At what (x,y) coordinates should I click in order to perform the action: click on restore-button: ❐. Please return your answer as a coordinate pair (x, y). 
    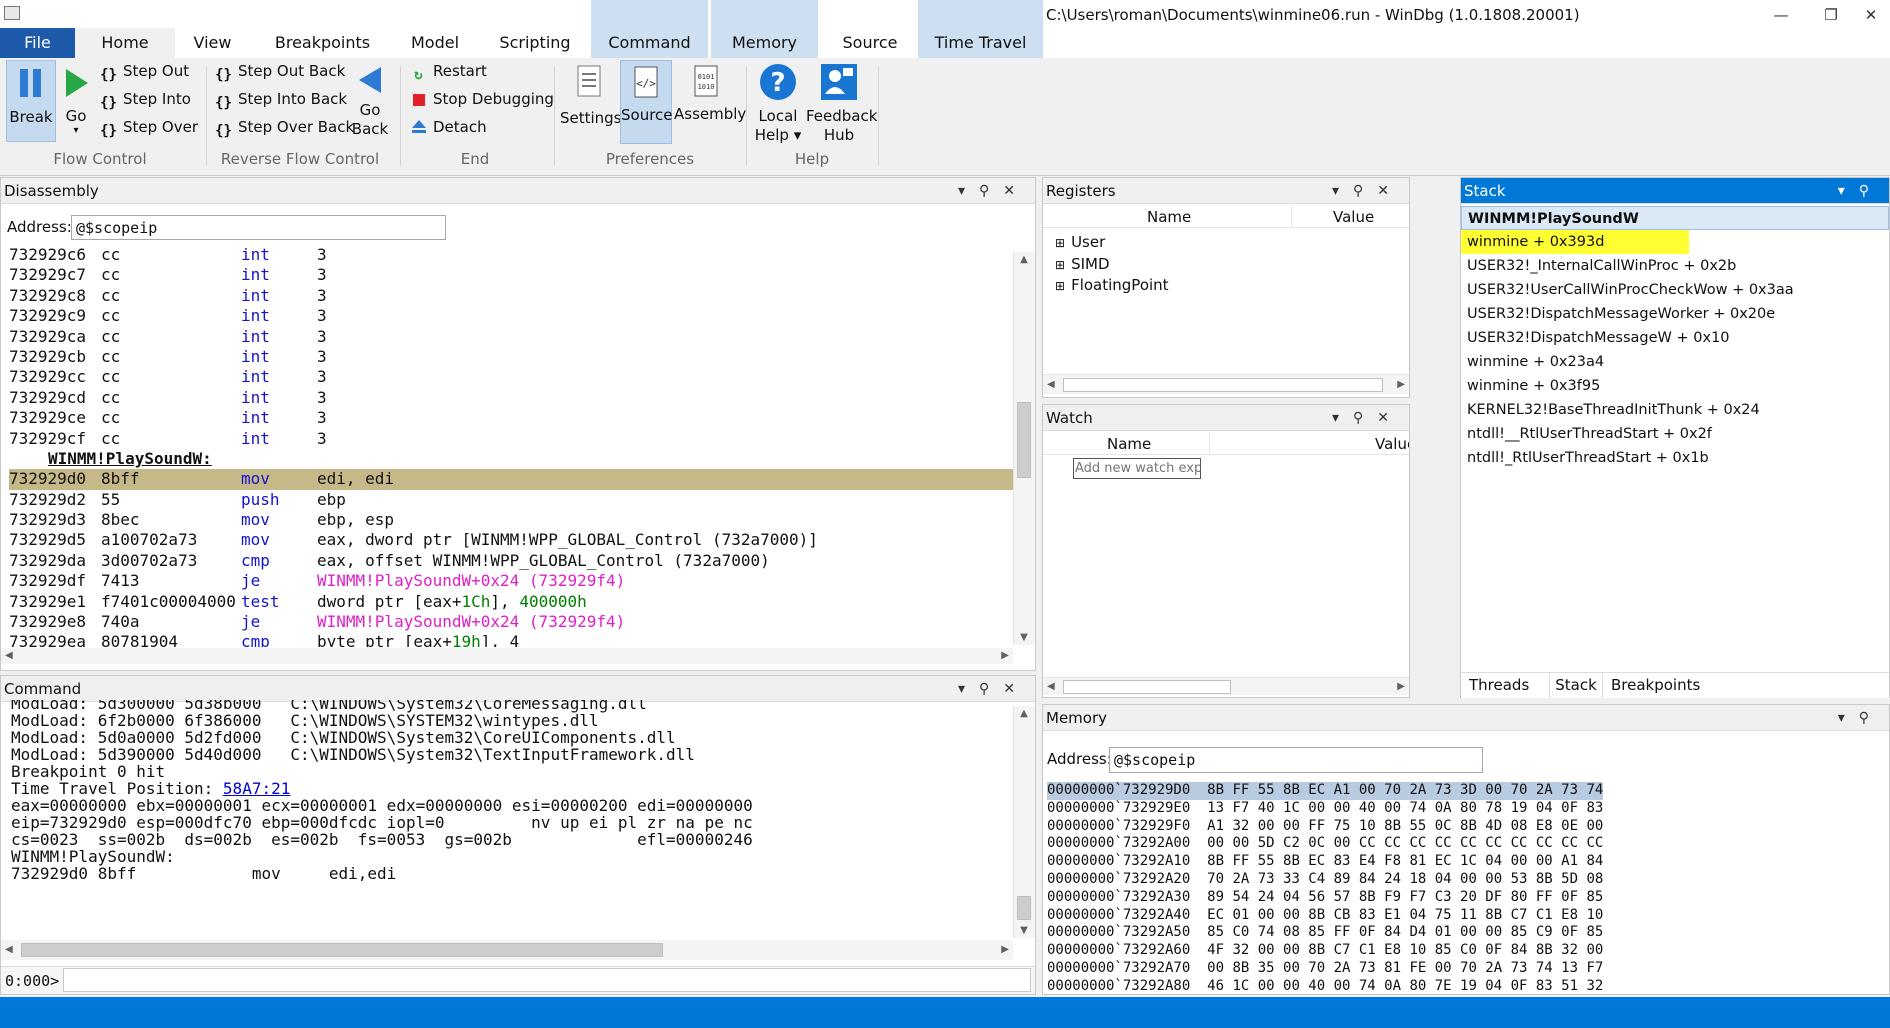
    Looking at the image, I should click on (1831, 15).